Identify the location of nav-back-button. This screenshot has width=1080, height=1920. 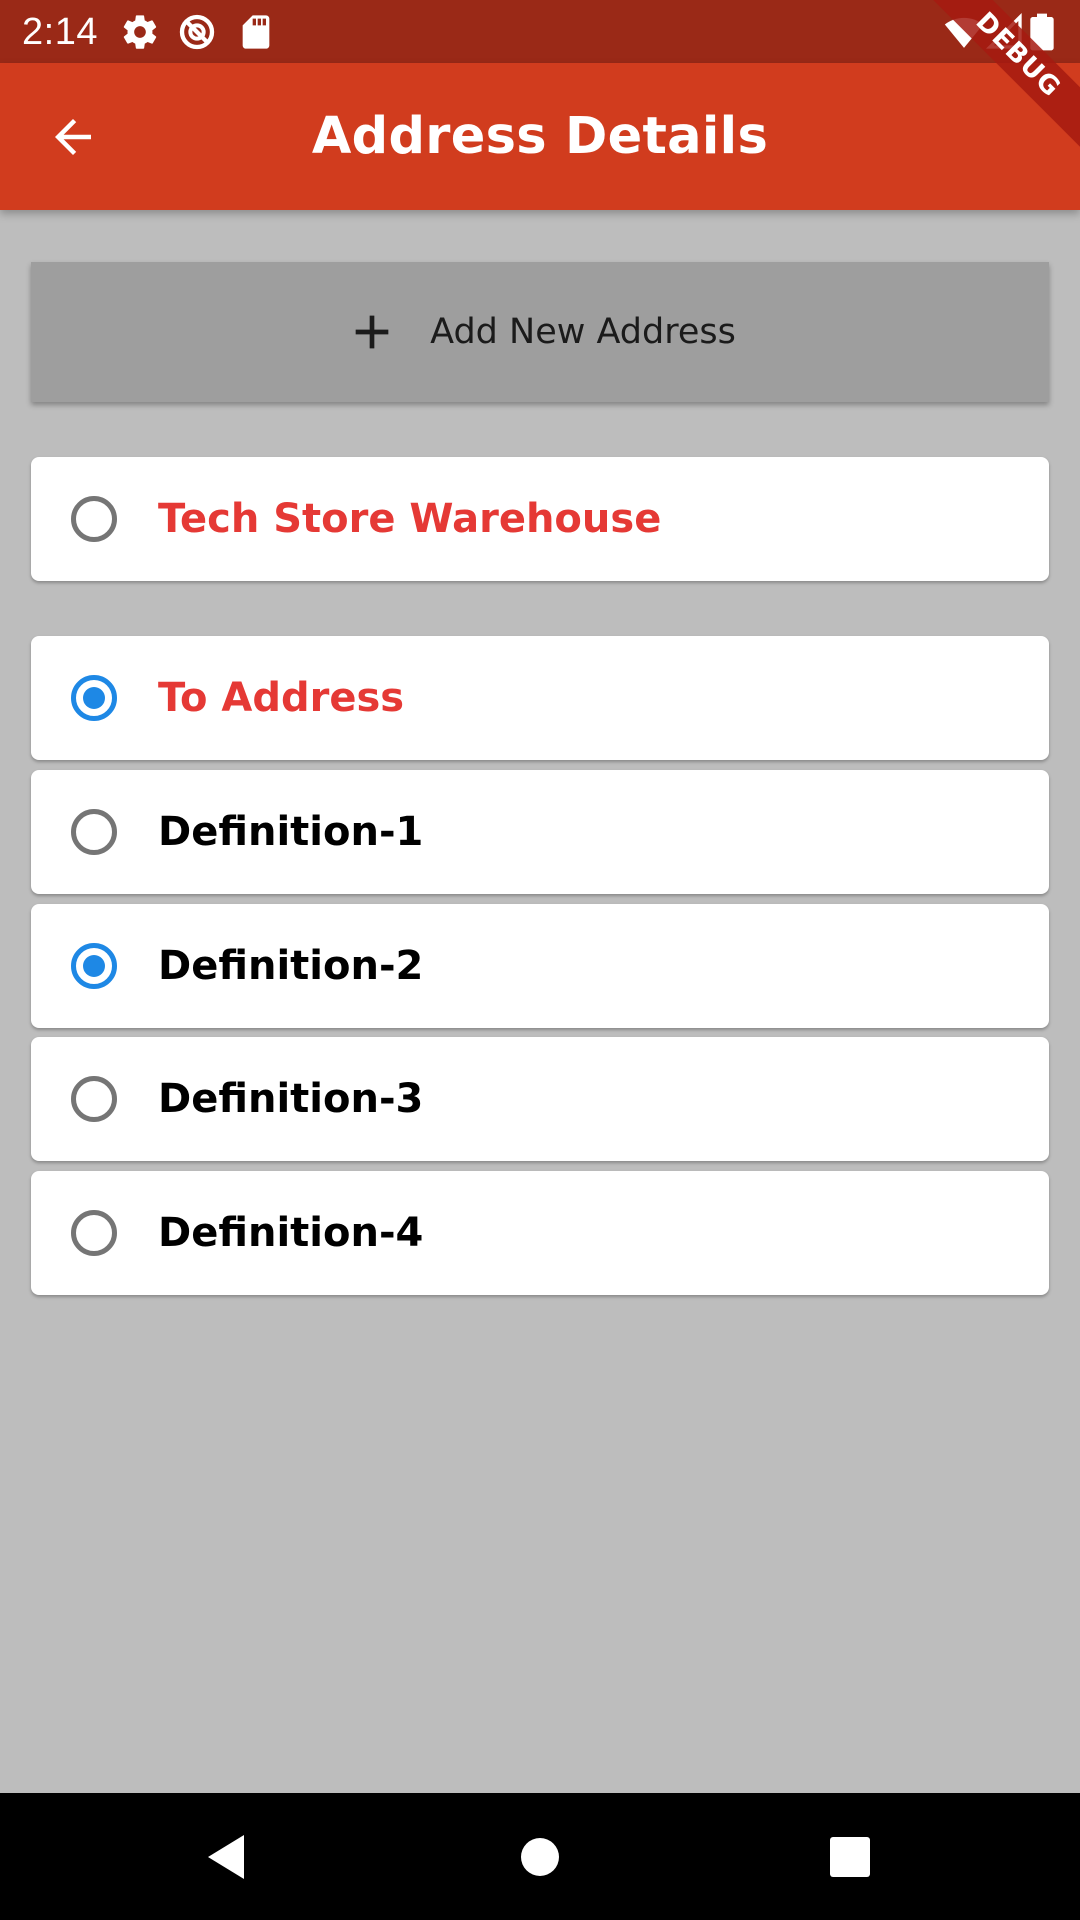
(226, 1857).